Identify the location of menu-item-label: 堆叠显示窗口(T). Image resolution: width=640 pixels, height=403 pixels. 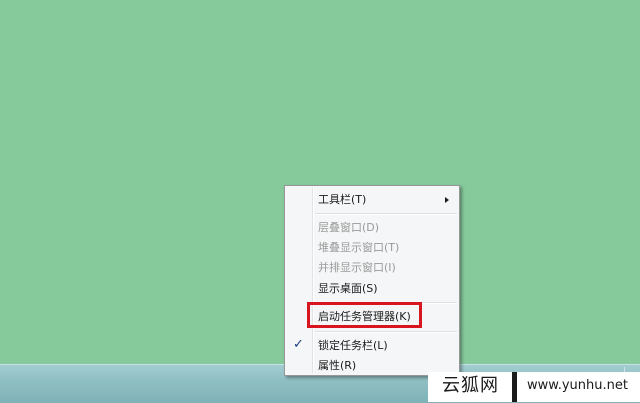
(359, 247).